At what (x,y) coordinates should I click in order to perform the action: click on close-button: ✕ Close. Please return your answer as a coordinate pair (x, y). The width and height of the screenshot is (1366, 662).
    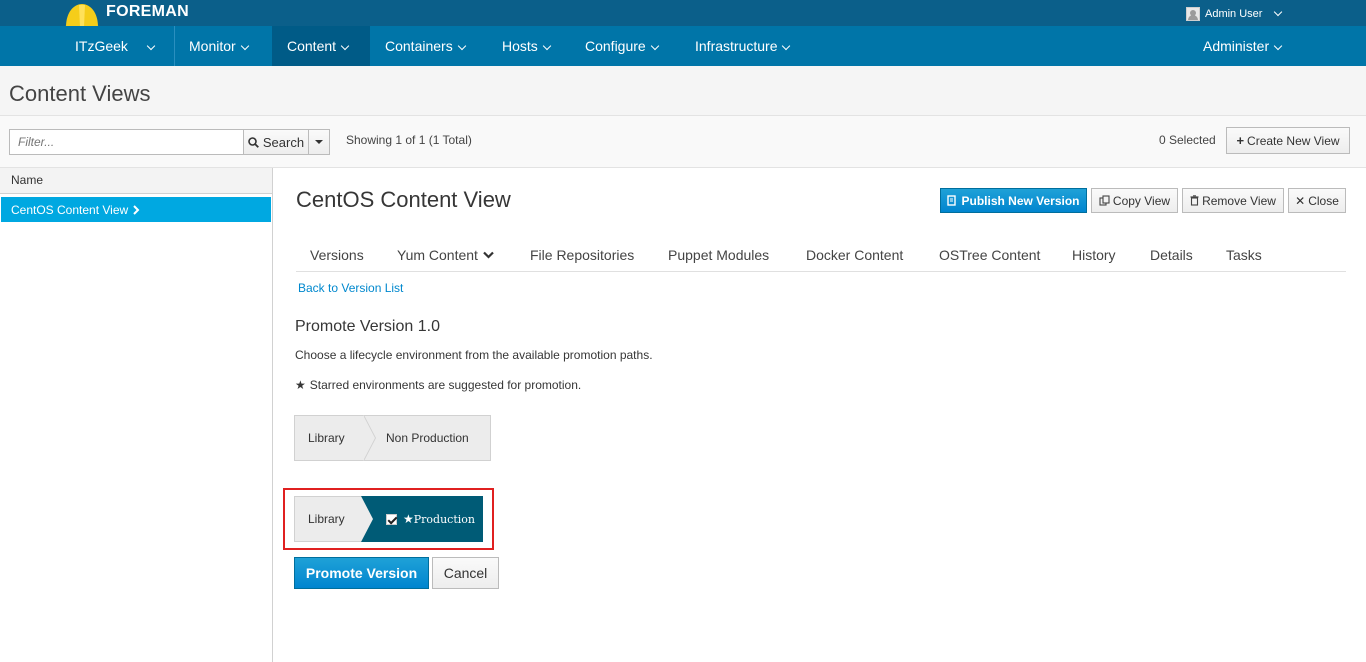
    Looking at the image, I should click on (1317, 200).